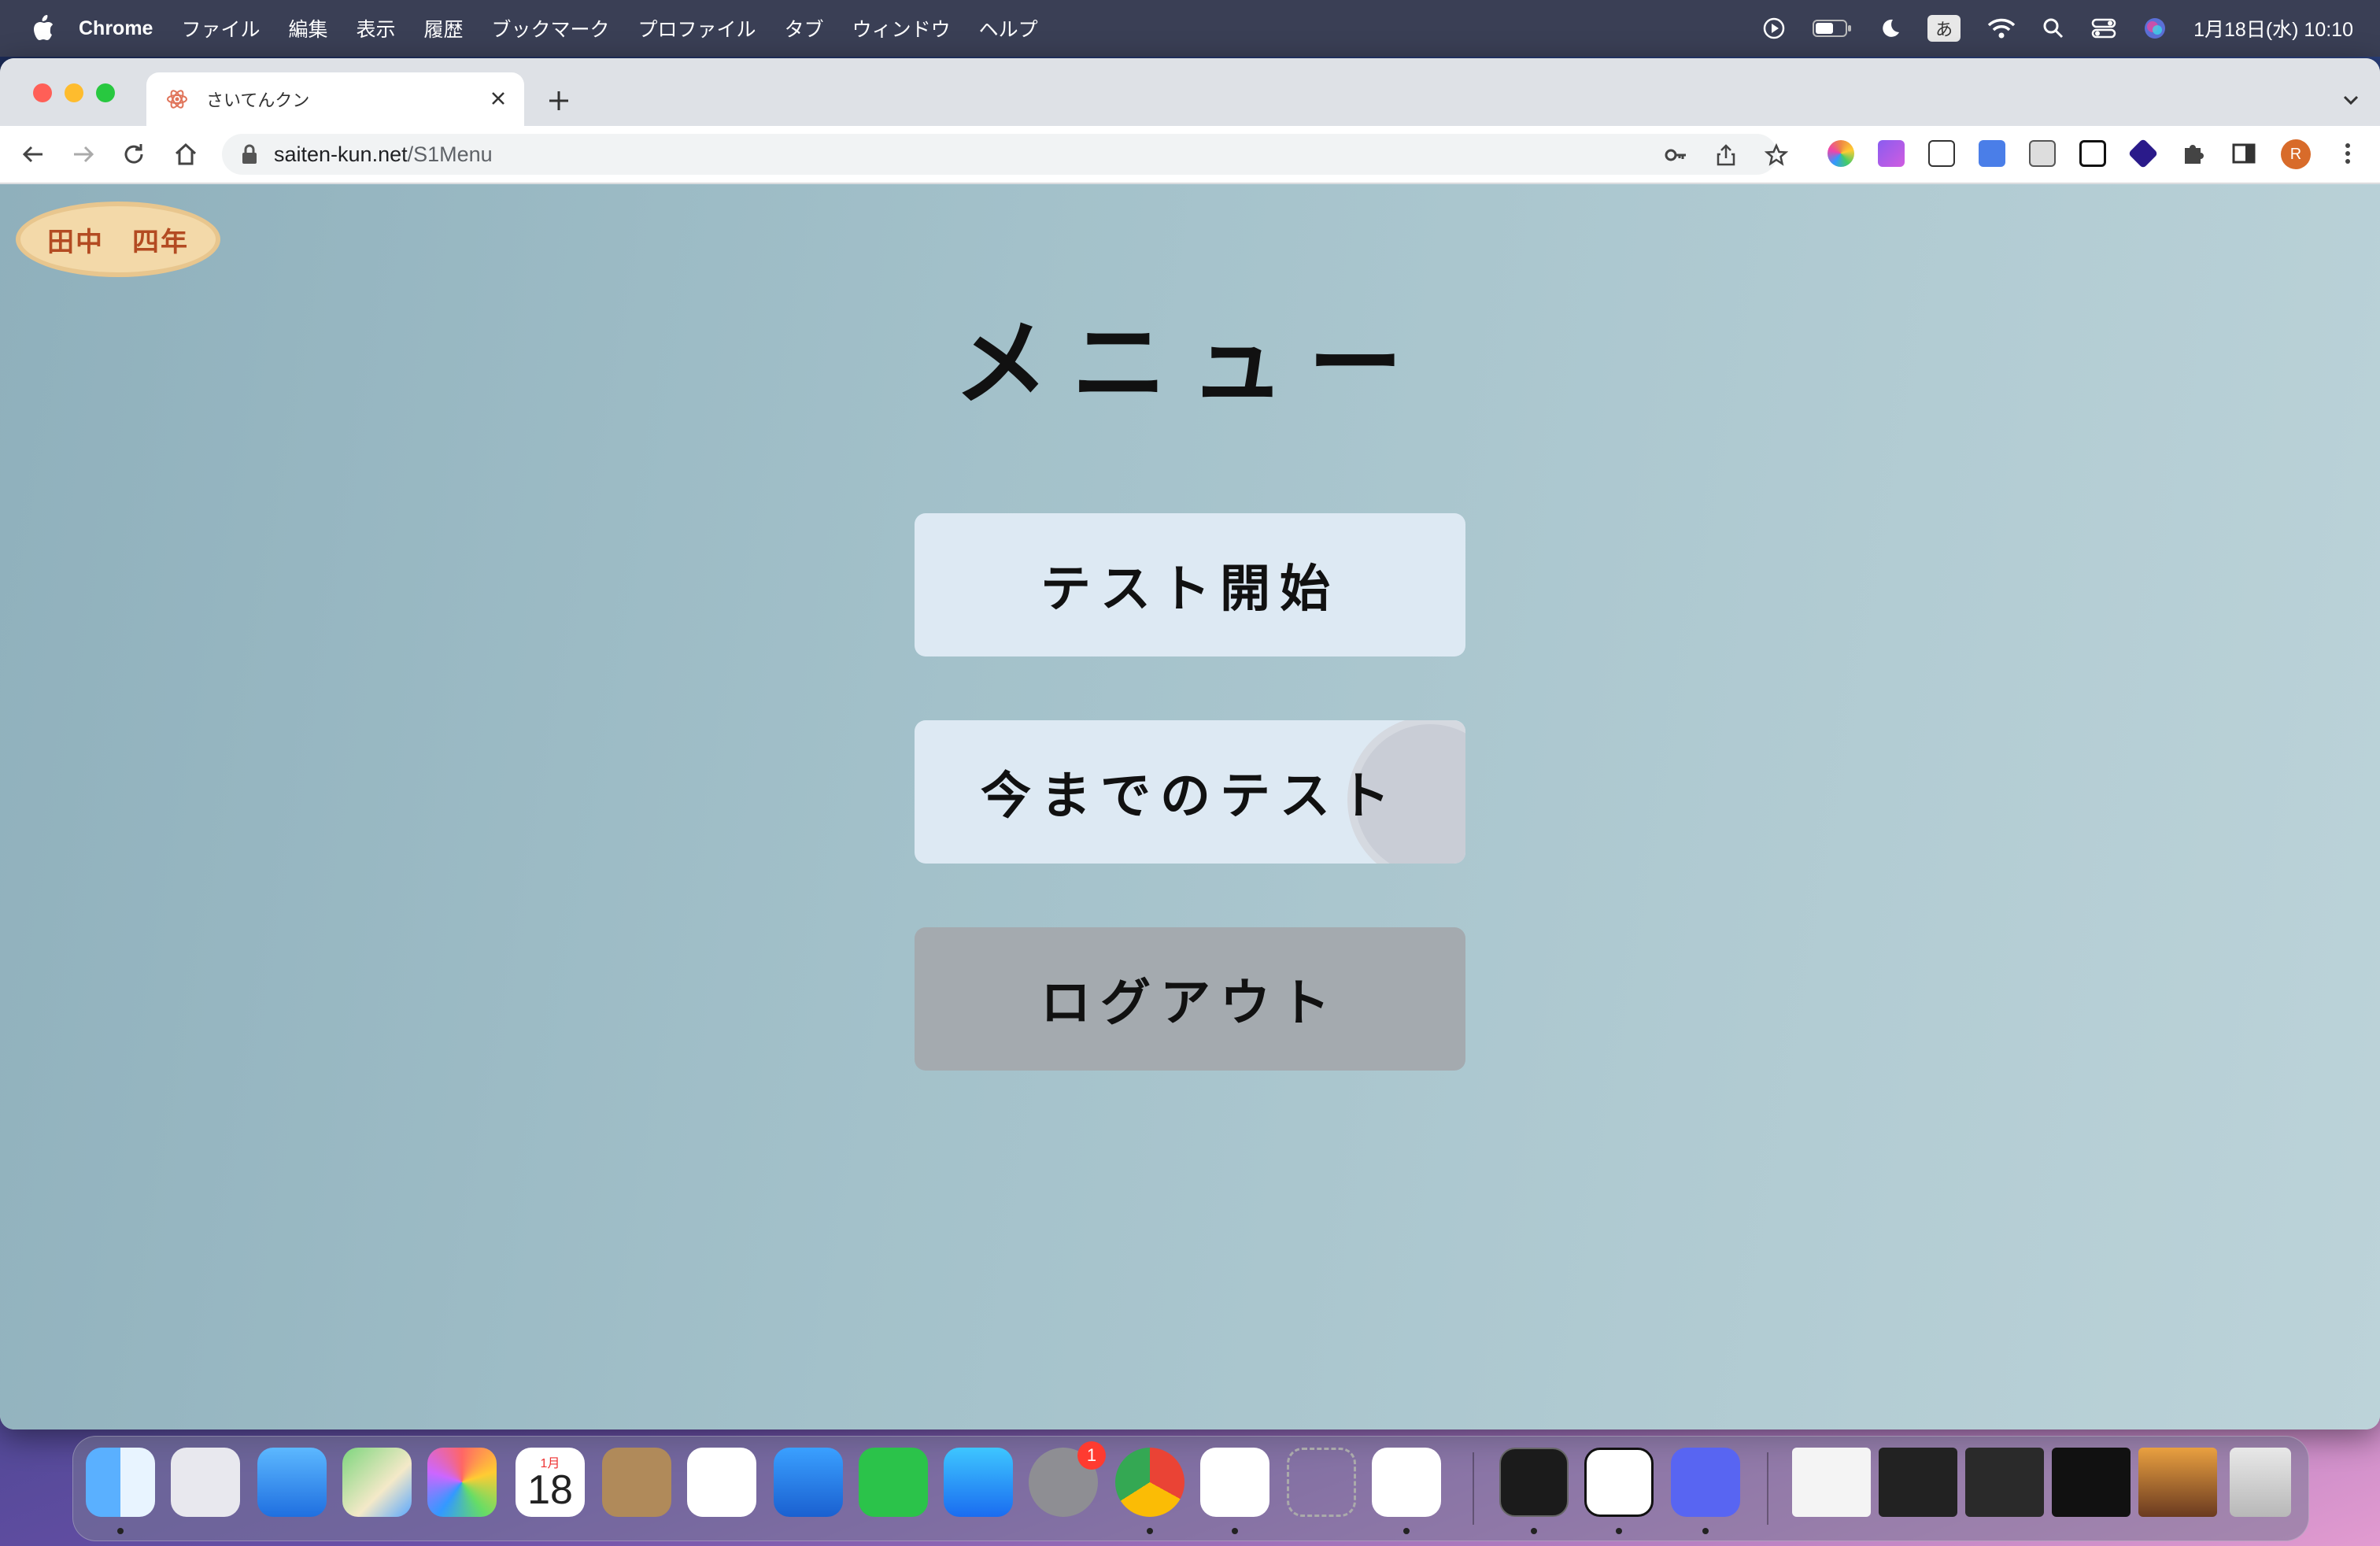  What do you see at coordinates (1008, 28) in the screenshot?
I see `menu-help: ヘルプ` at bounding box center [1008, 28].